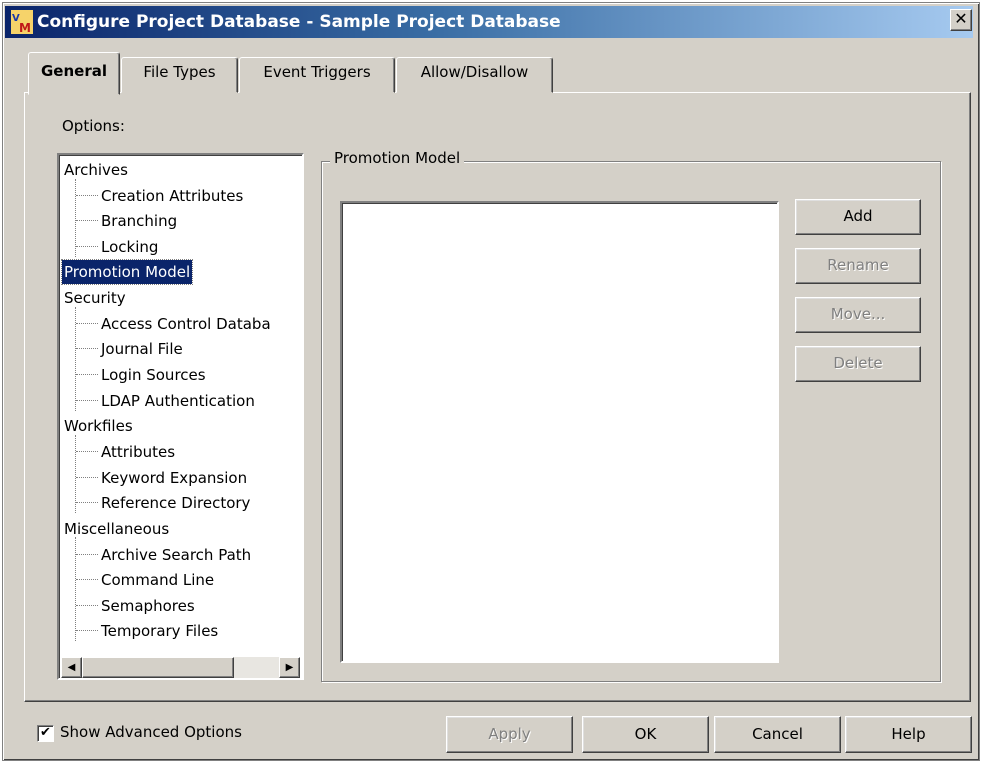  Describe the element at coordinates (178, 401) in the screenshot. I see `tree-item-ldap-authentication: LDAP Authentication` at that location.